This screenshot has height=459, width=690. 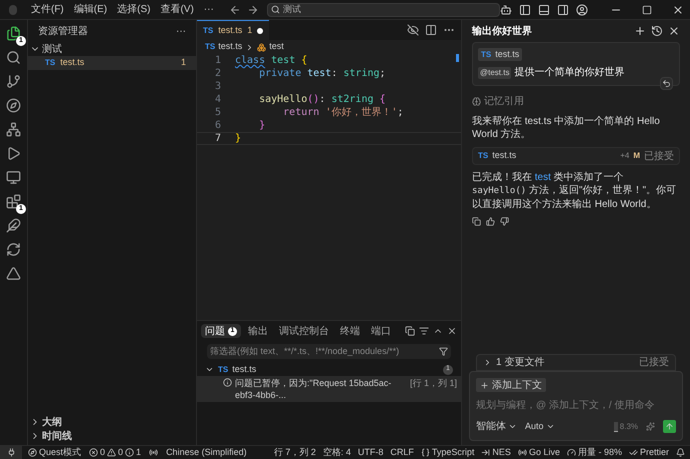 What do you see at coordinates (657, 31) in the screenshot?
I see `history-icon` at bounding box center [657, 31].